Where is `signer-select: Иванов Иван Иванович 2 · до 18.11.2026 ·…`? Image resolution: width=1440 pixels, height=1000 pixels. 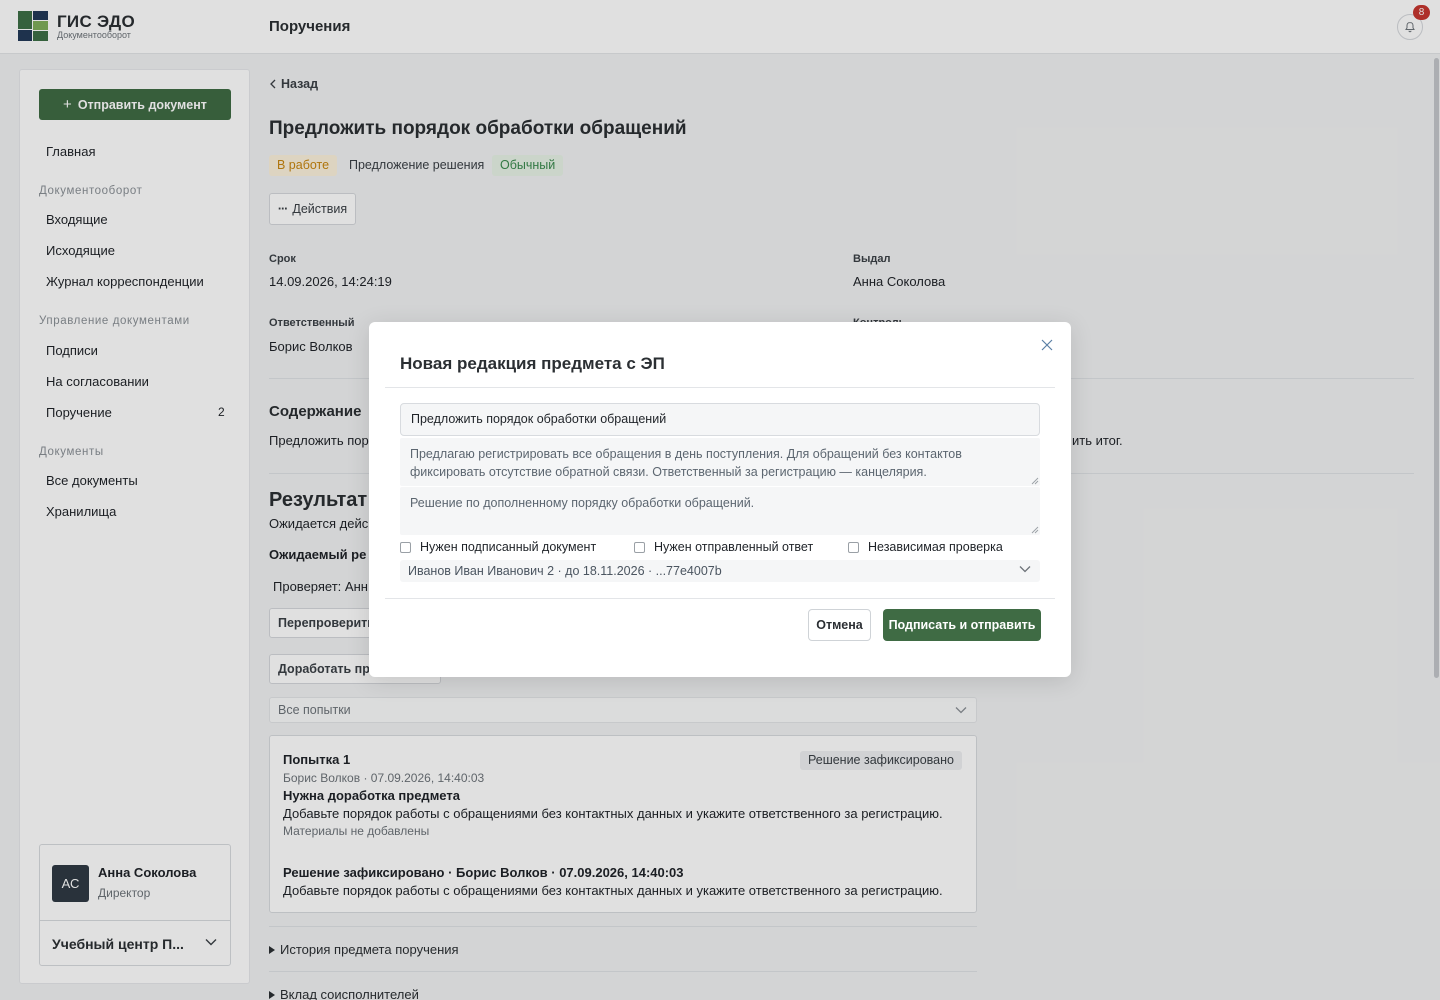 signer-select: Иванов Иван Иванович 2 · до 18.11.2026 ·… is located at coordinates (720, 571).